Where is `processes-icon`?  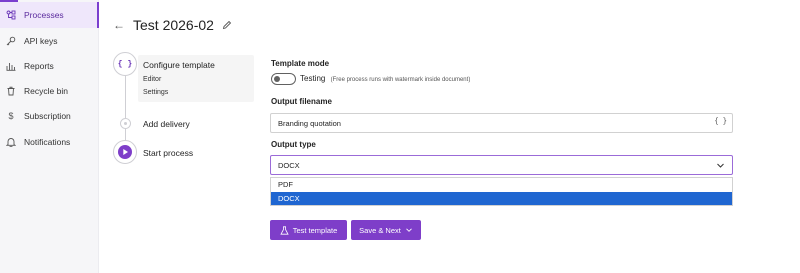
processes-icon is located at coordinates (11, 15).